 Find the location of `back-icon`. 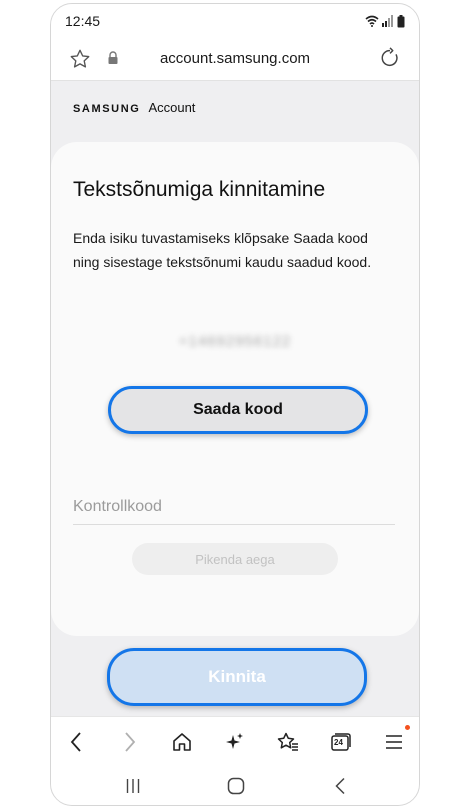

back-icon is located at coordinates (76, 742).